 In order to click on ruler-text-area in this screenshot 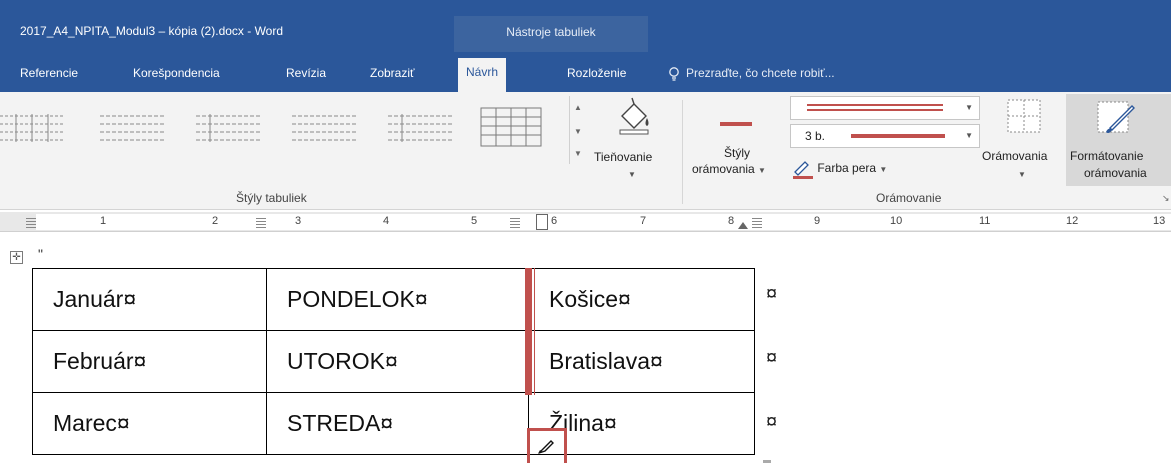, I will do `click(603, 222)`.